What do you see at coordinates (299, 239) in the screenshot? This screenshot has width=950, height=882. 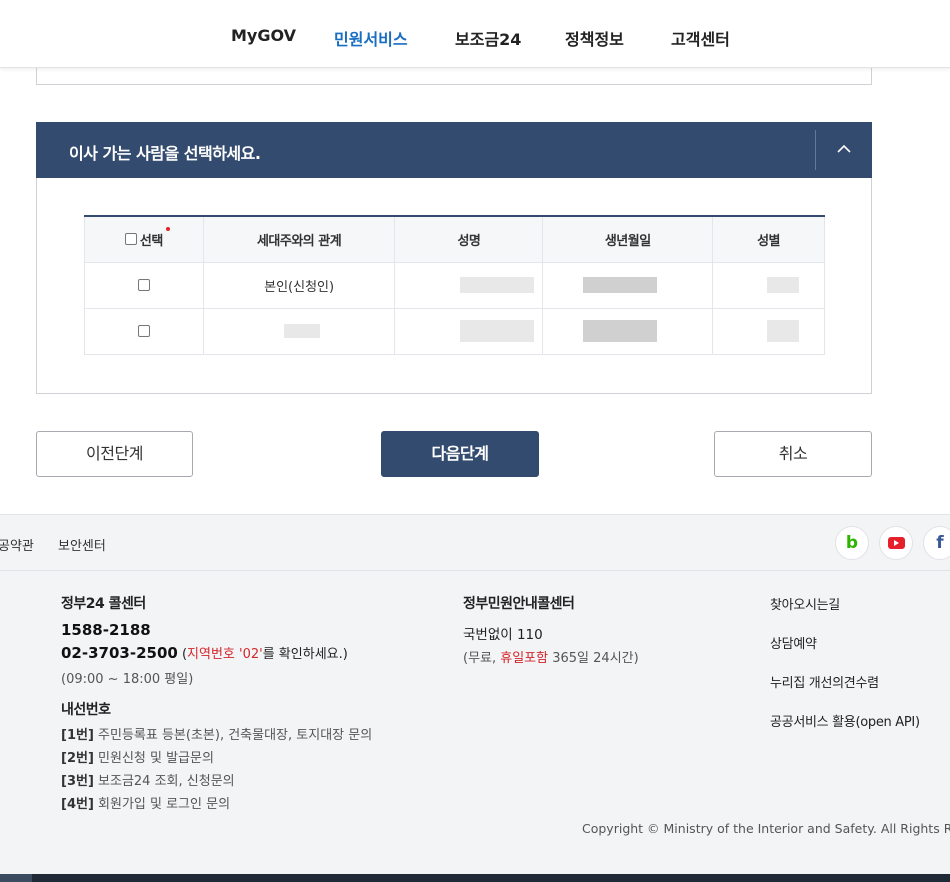 I see `header-relation: 세대주와의 관계` at bounding box center [299, 239].